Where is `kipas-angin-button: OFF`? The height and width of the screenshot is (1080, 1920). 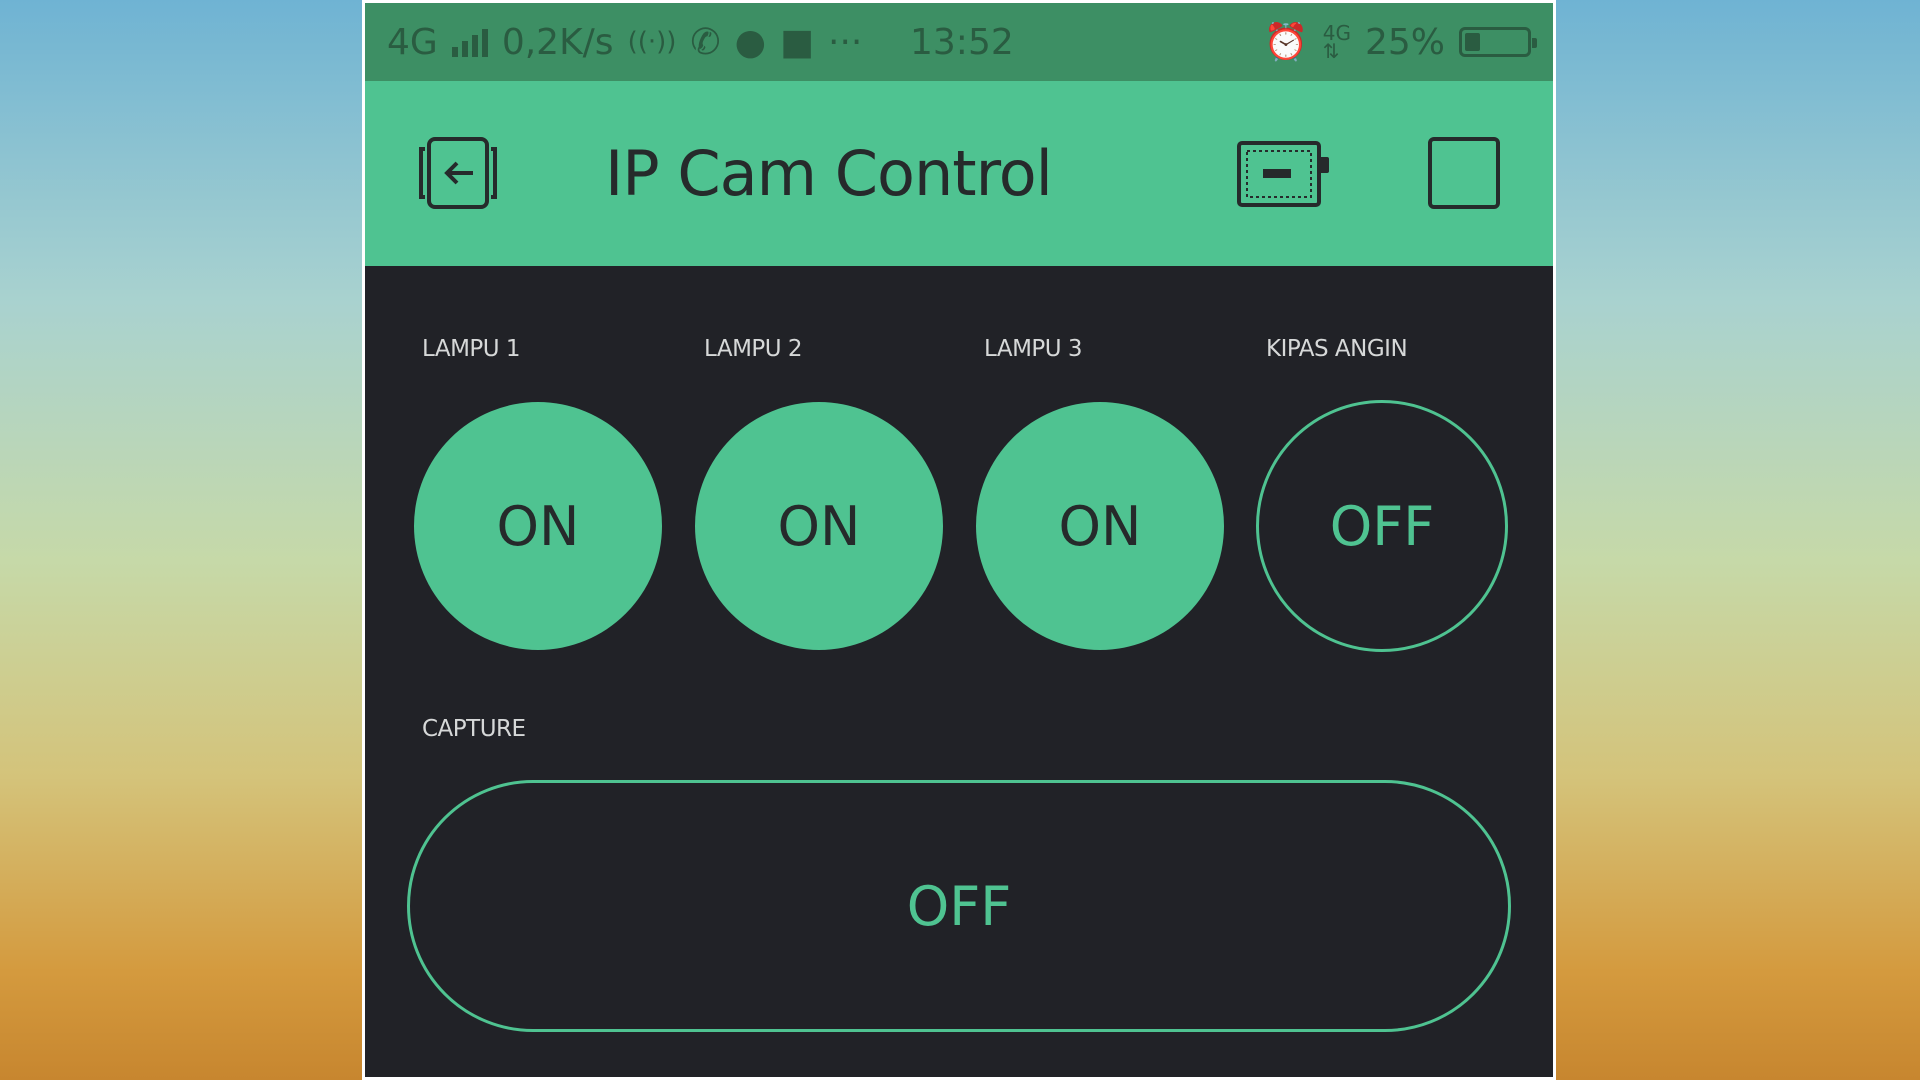 kipas-angin-button: OFF is located at coordinates (1382, 526).